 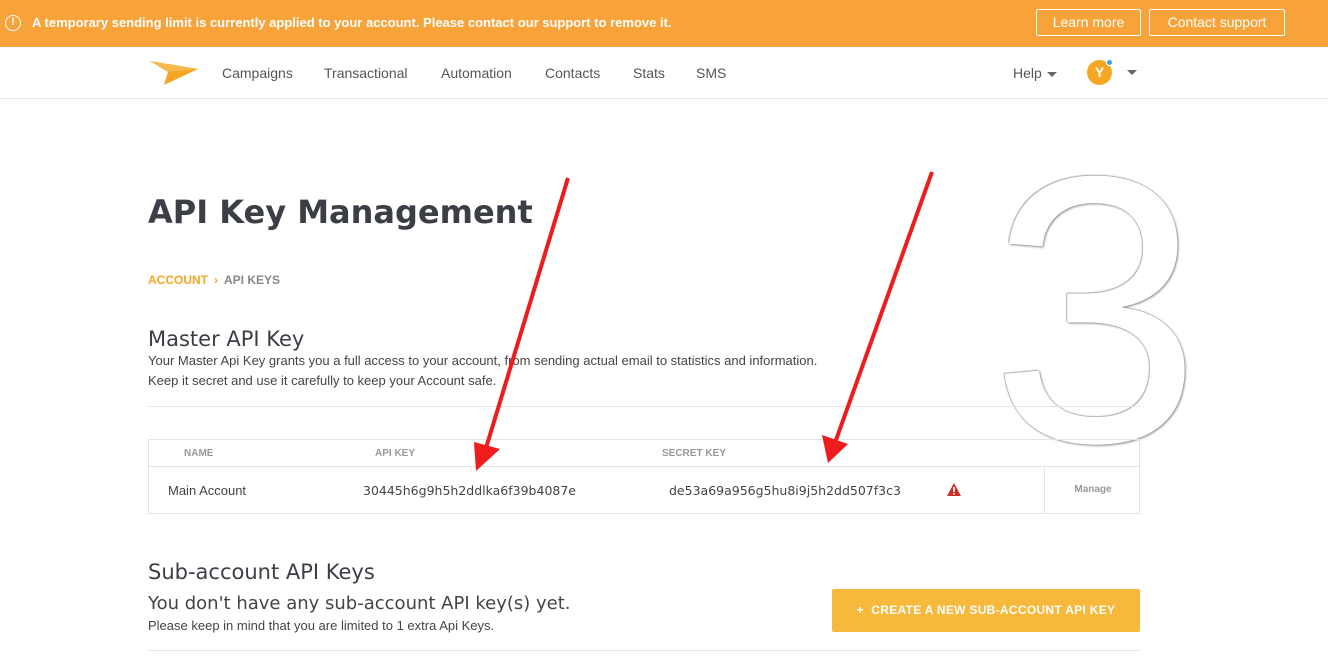 What do you see at coordinates (174, 72) in the screenshot?
I see `paper-plane-logo-icon` at bounding box center [174, 72].